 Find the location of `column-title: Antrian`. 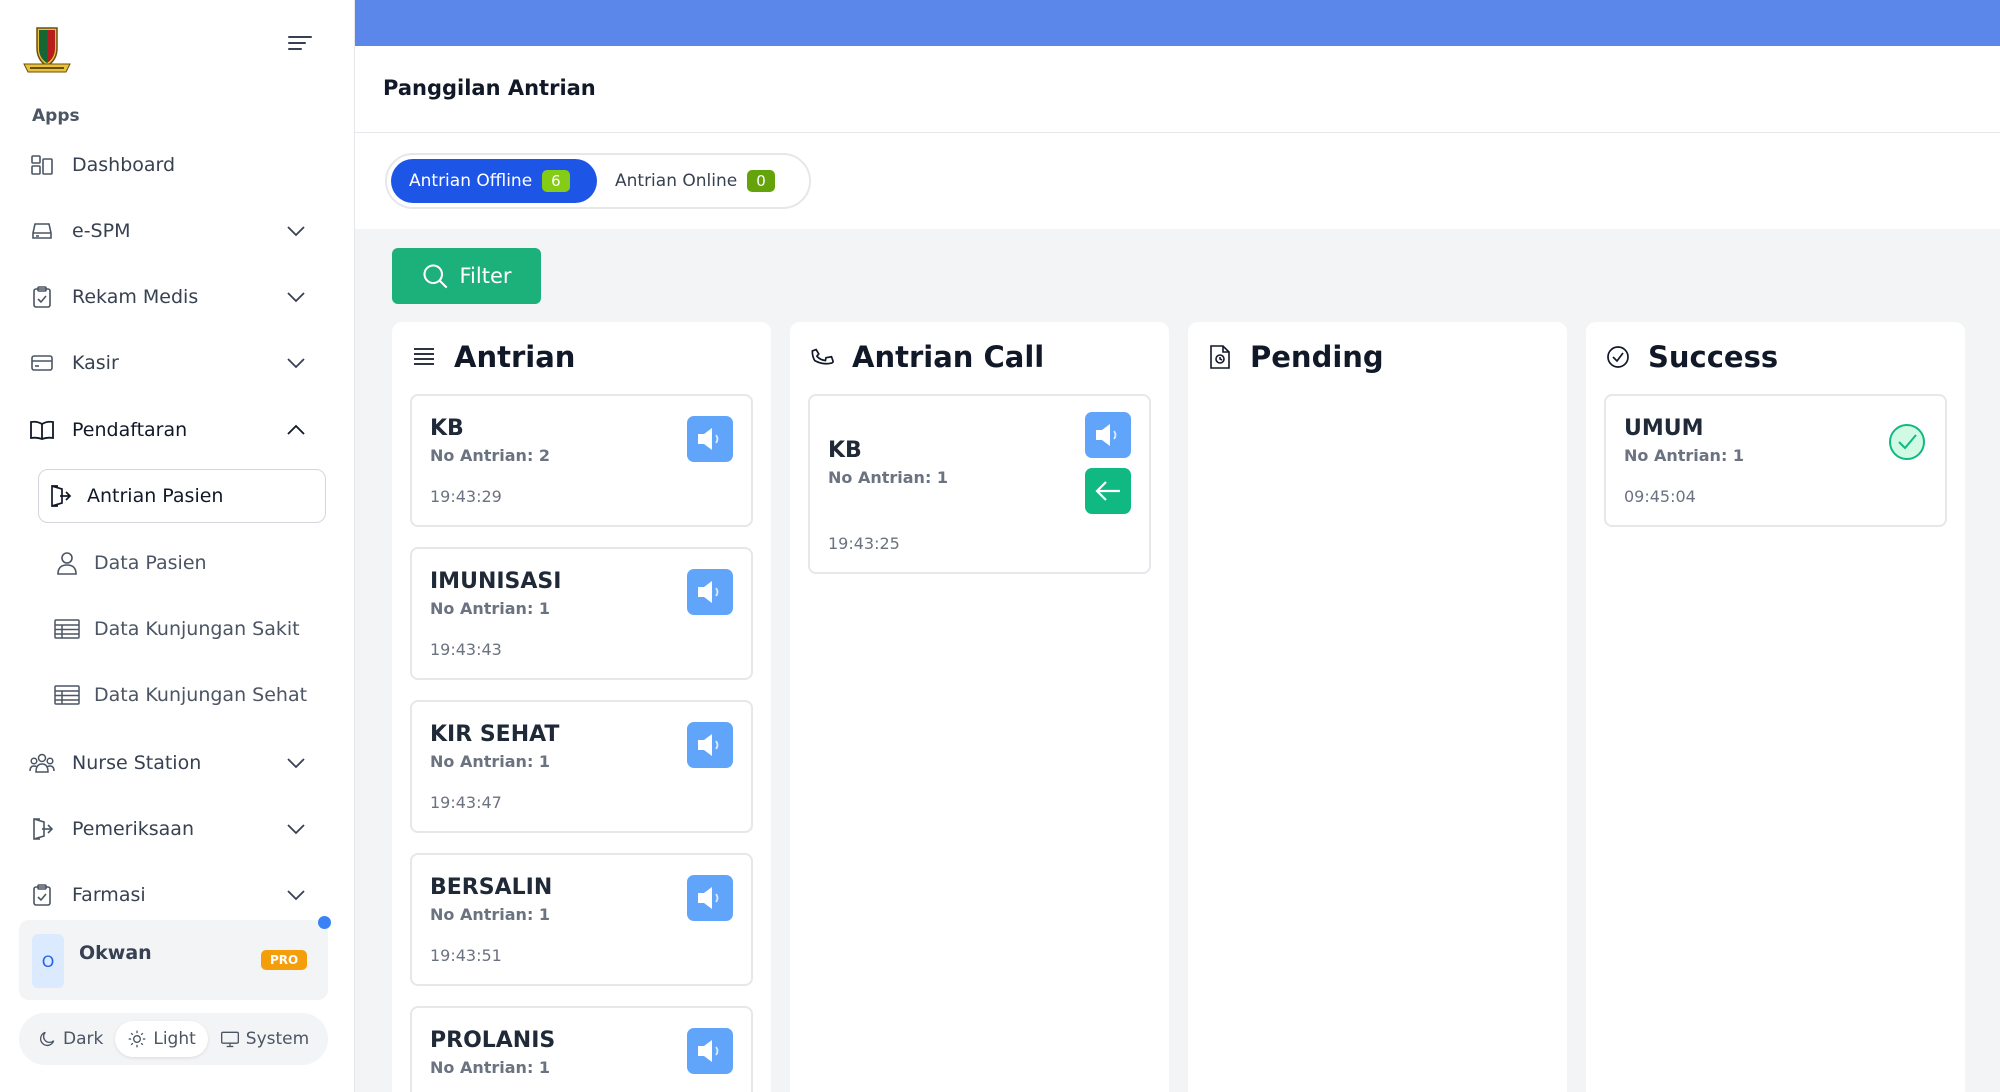

column-title: Antrian is located at coordinates (515, 357).